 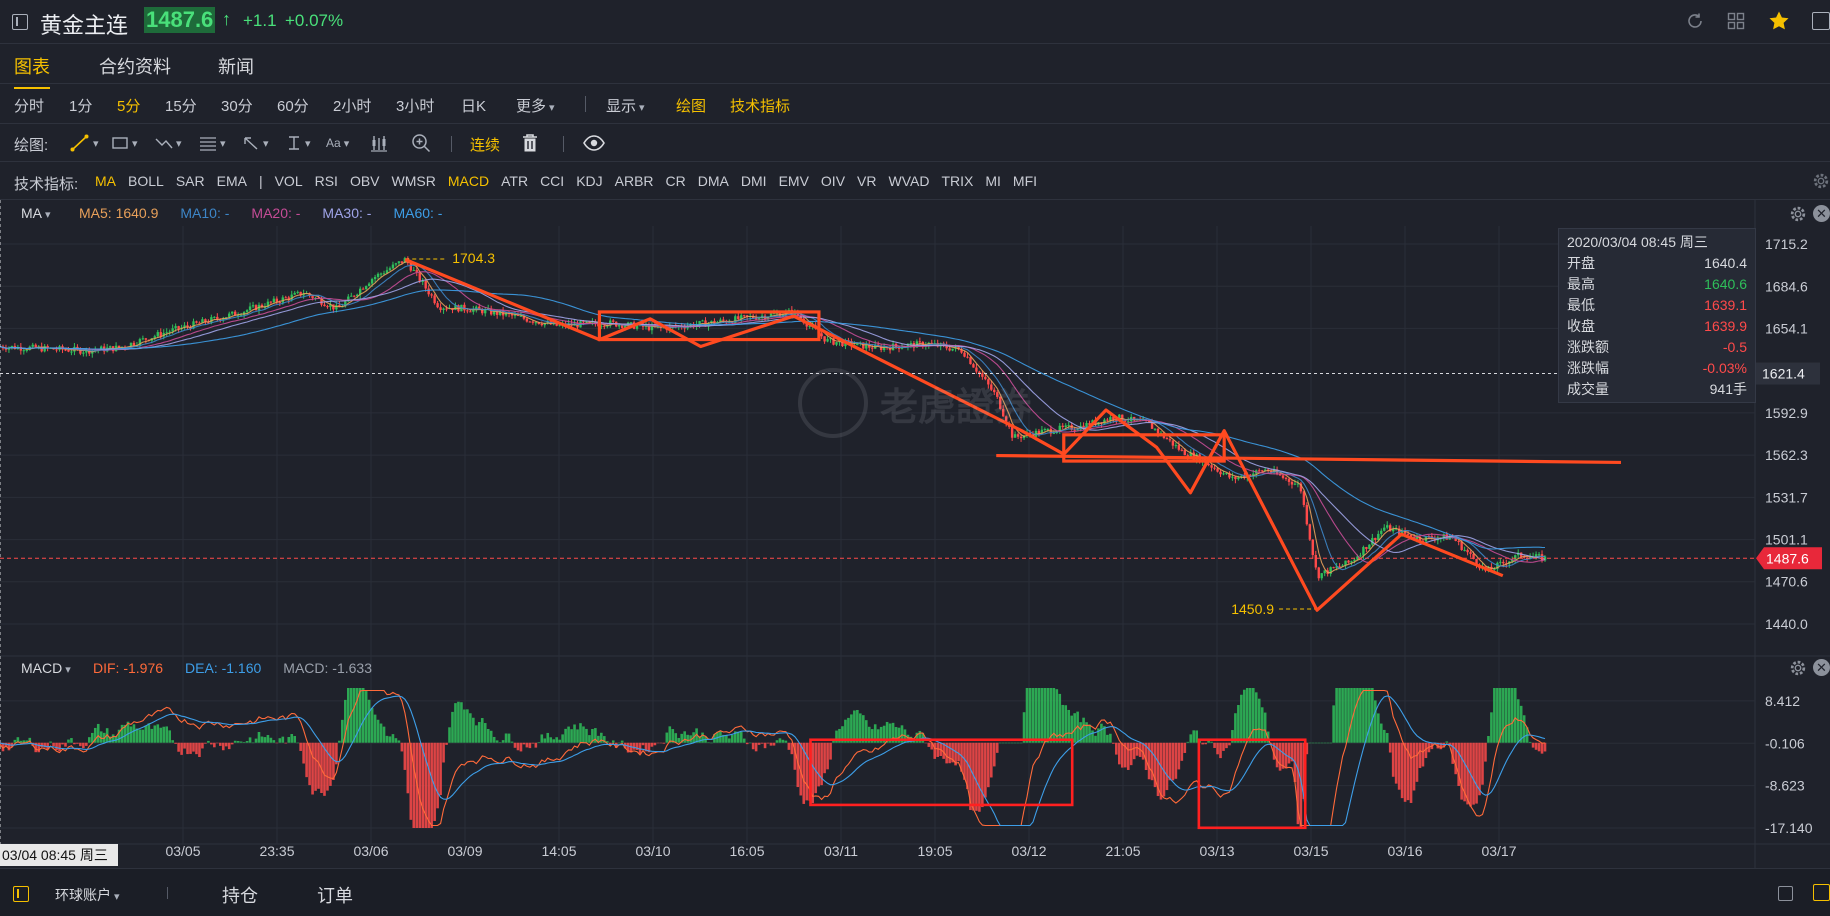 What do you see at coordinates (957, 181) in the screenshot?
I see `indicator-trix: TRIX` at bounding box center [957, 181].